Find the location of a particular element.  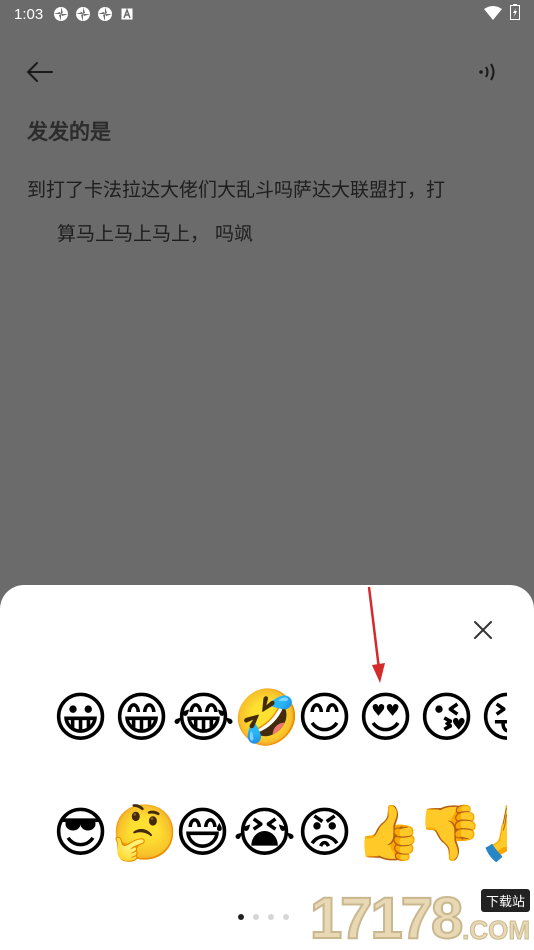

note-toolbar is located at coordinates (267, 72).